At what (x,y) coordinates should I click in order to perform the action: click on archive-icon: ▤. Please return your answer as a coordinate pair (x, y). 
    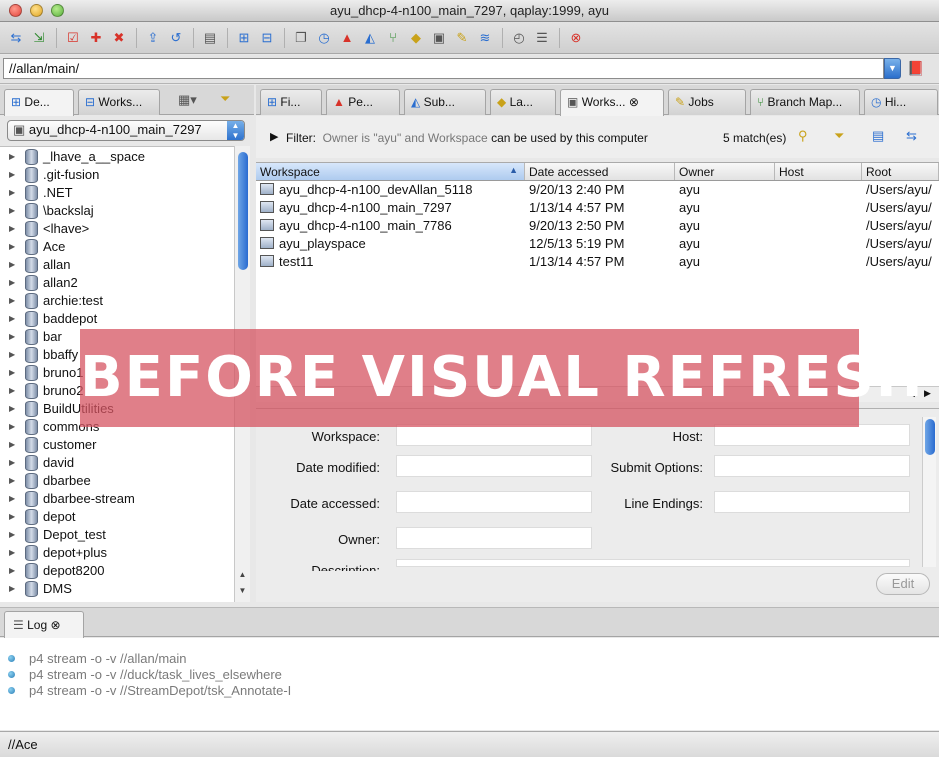
    Looking at the image, I should click on (878, 136).